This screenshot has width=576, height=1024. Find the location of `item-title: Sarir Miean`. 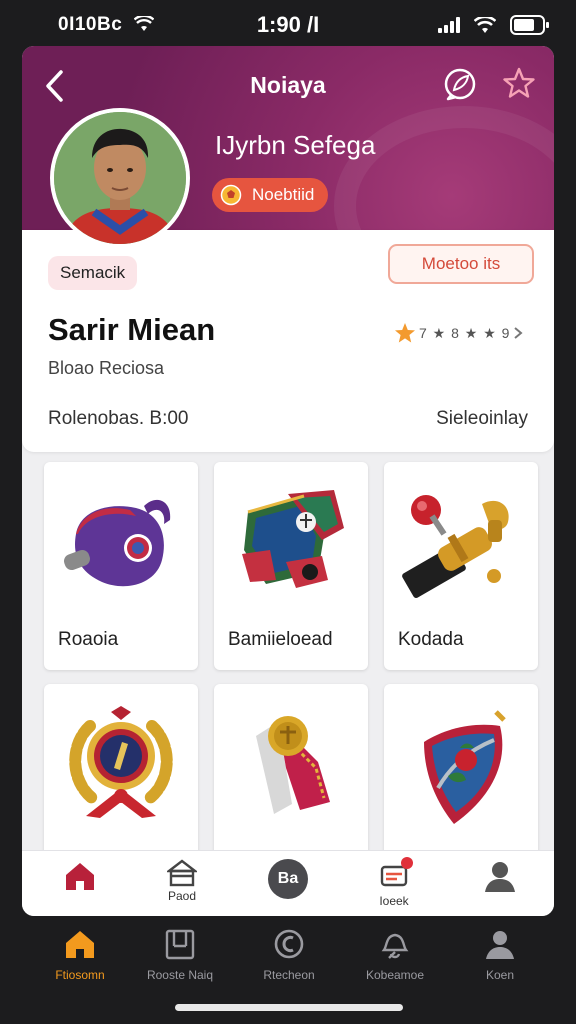

item-title: Sarir Miean is located at coordinates (132, 329).